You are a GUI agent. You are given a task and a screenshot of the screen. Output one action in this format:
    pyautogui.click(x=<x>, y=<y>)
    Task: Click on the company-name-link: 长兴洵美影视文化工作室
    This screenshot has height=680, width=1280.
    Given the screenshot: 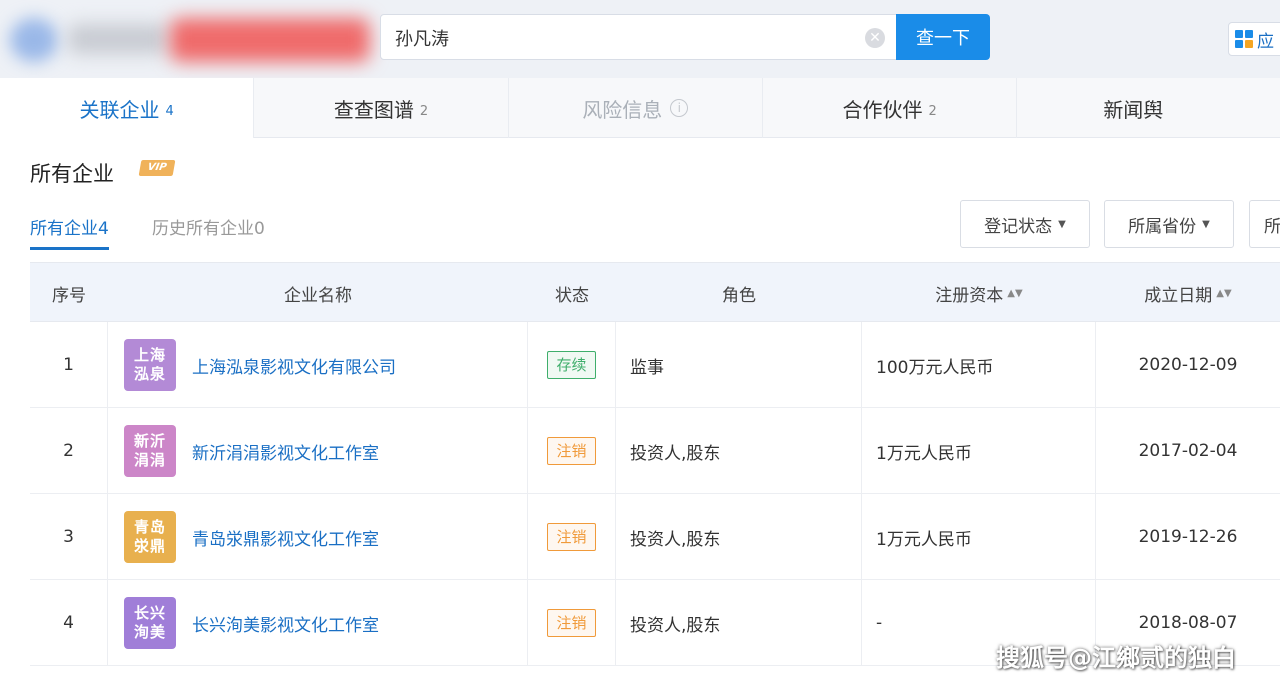 What is the action you would take?
    pyautogui.click(x=285, y=623)
    